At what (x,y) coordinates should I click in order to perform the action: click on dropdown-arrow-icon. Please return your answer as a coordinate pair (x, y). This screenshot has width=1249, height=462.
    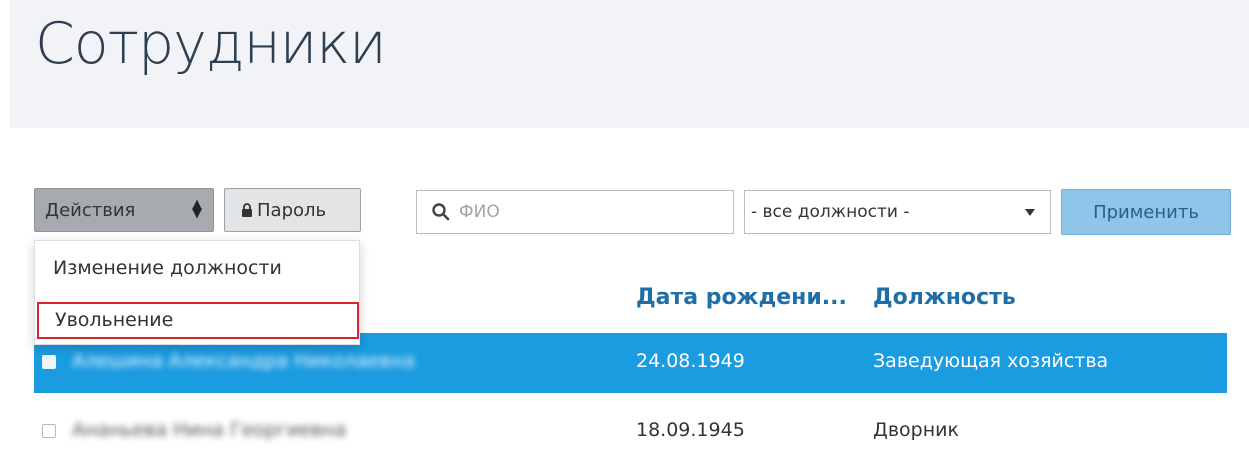
    Looking at the image, I should click on (1030, 212).